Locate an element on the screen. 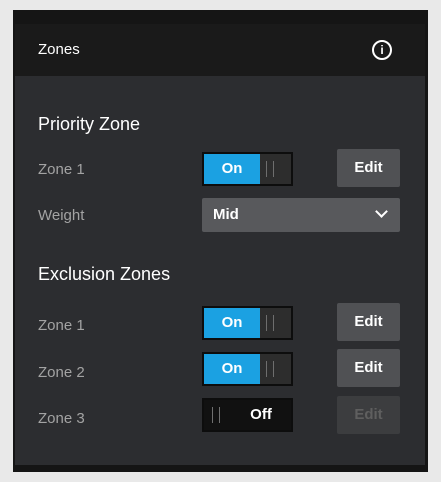 Image resolution: width=441 pixels, height=482 pixels. exclusion-zone3-toggle: Off is located at coordinates (247, 415).